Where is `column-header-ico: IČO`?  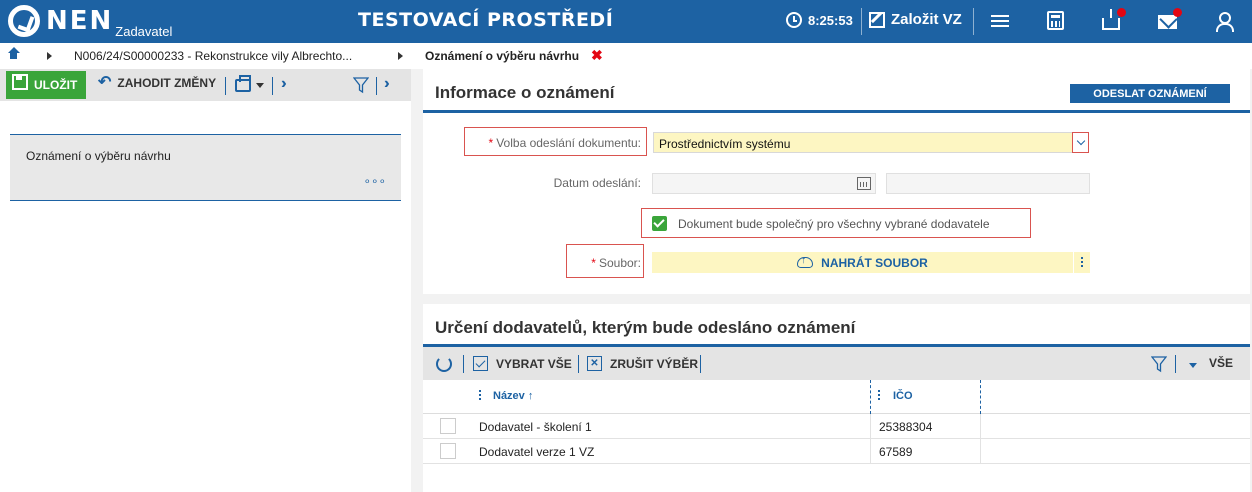
column-header-ico: IČO is located at coordinates (903, 396).